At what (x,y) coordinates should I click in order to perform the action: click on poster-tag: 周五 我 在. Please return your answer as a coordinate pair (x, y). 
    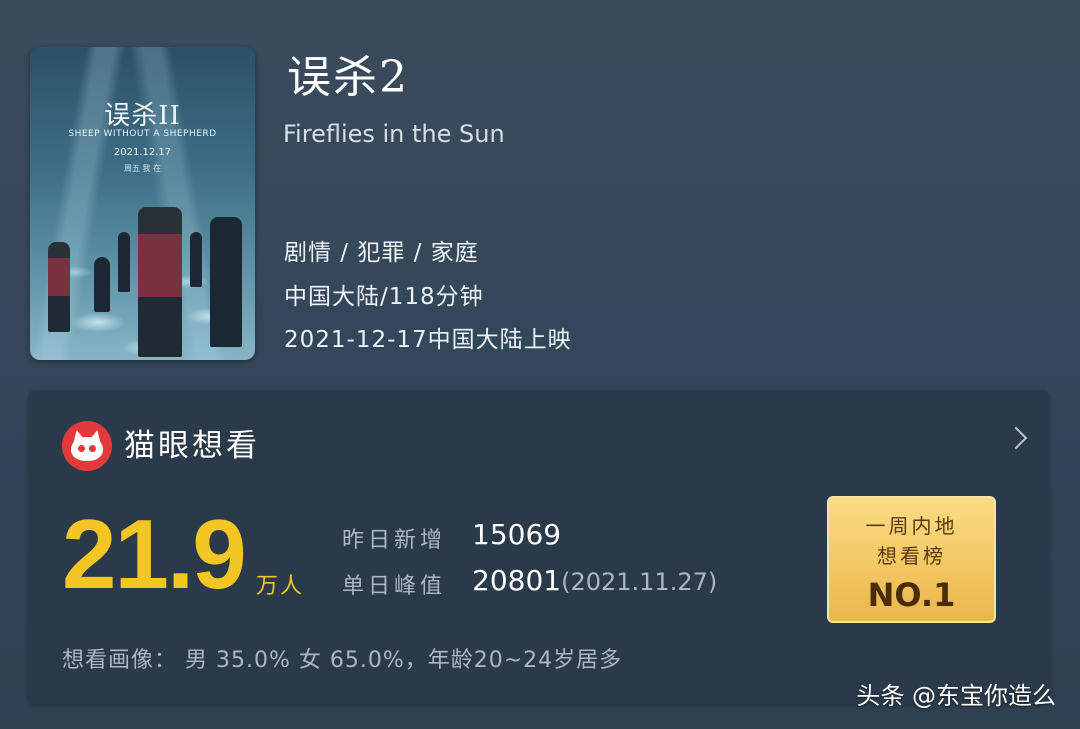
    Looking at the image, I should click on (142, 168).